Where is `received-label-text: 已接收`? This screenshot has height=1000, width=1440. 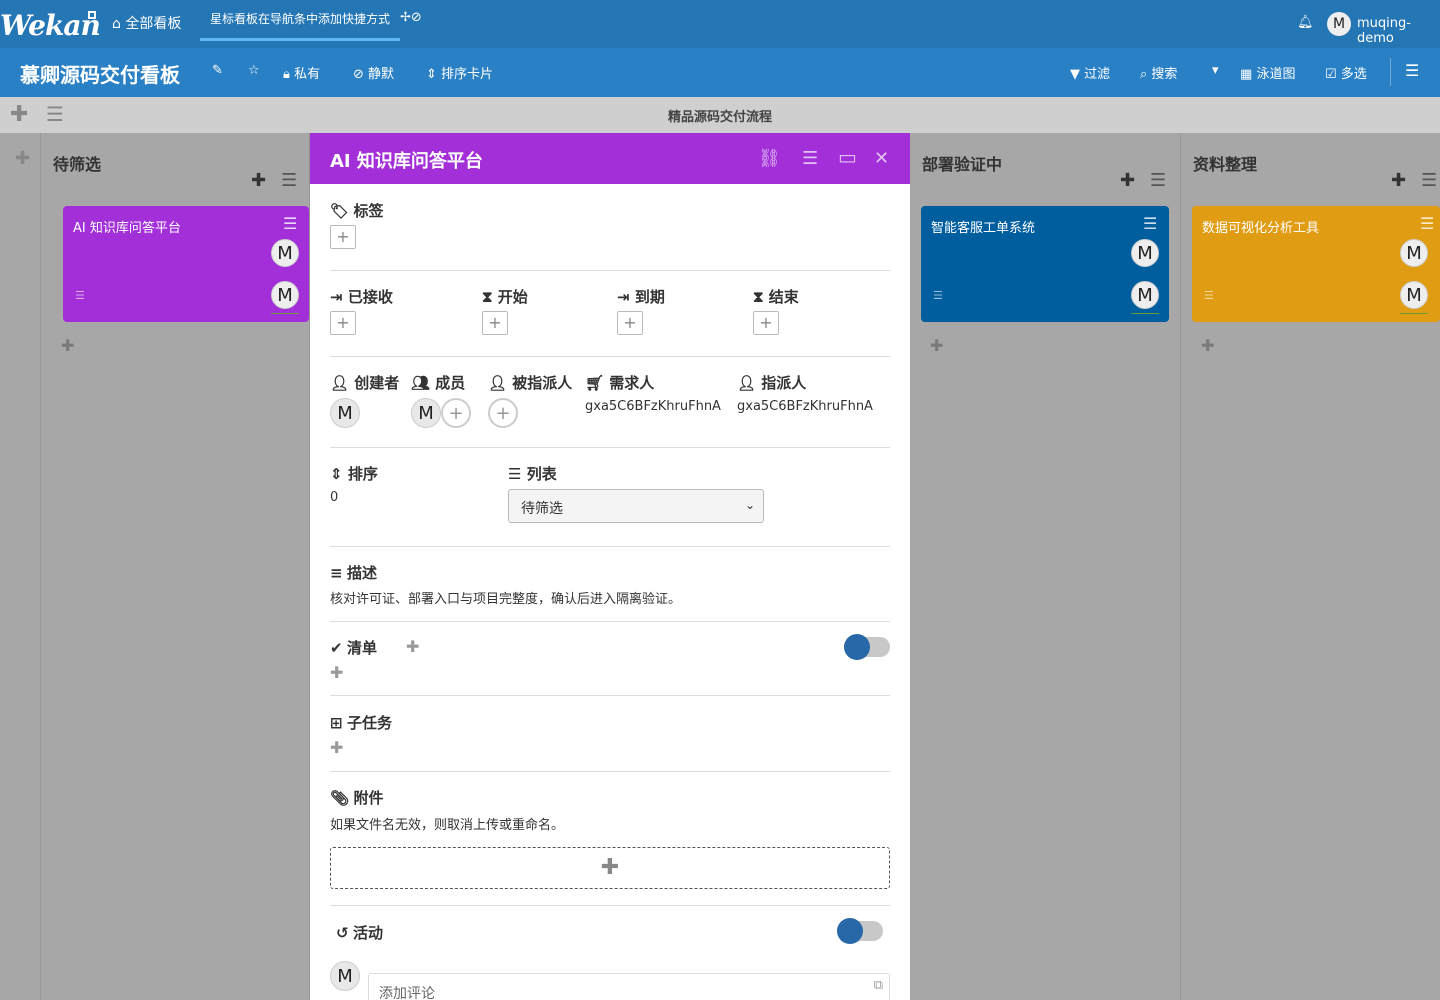
received-label-text: 已接收 is located at coordinates (370, 297).